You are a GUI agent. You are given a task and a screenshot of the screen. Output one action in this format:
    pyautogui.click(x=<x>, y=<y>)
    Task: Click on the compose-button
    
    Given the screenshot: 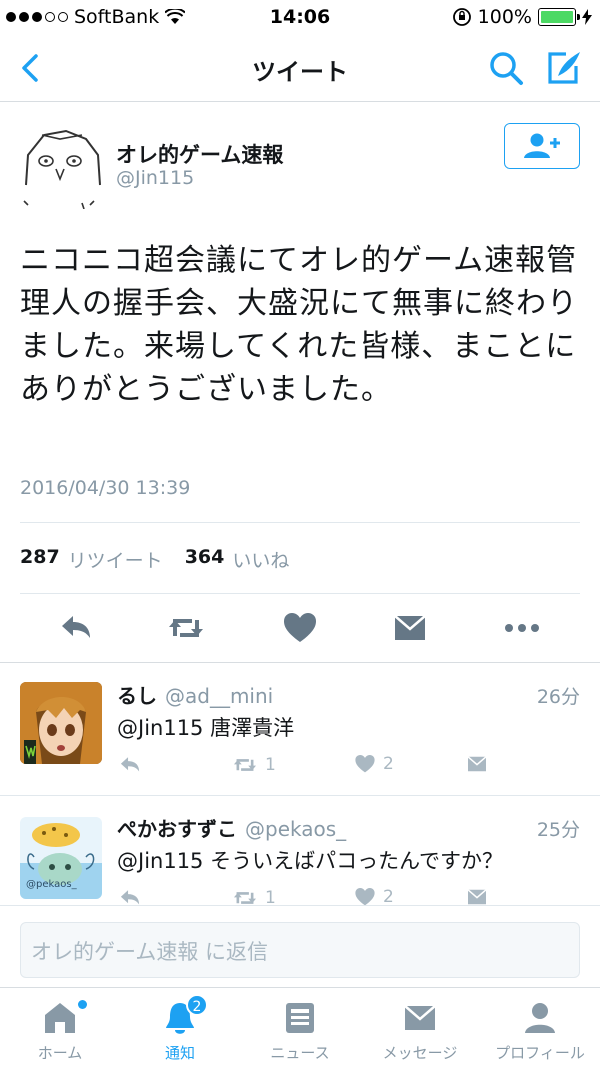 What is the action you would take?
    pyautogui.click(x=564, y=68)
    